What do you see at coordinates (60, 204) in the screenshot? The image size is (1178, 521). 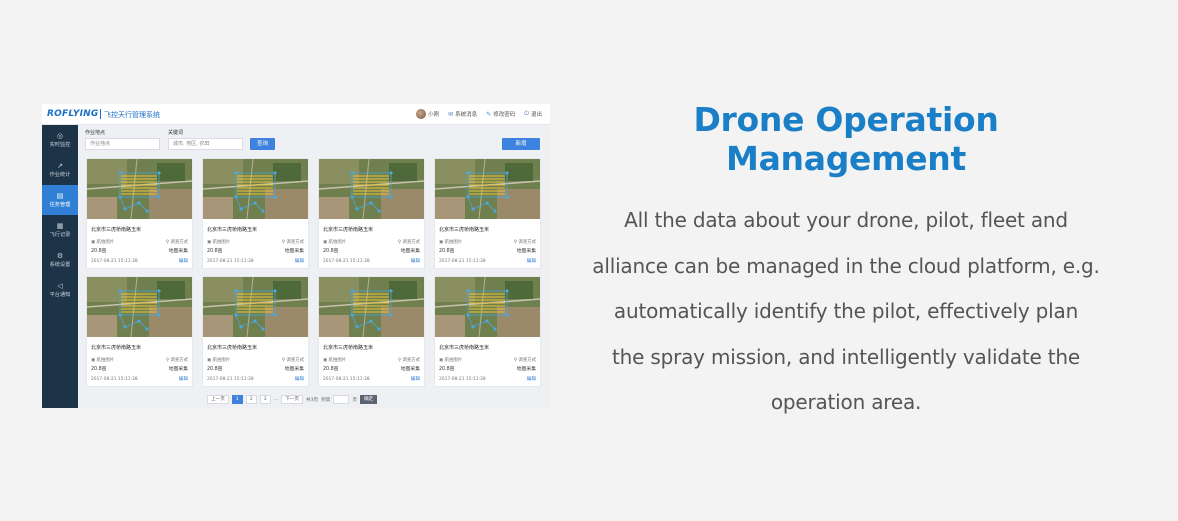 I see `sidebar-item-label: 任务管理` at bounding box center [60, 204].